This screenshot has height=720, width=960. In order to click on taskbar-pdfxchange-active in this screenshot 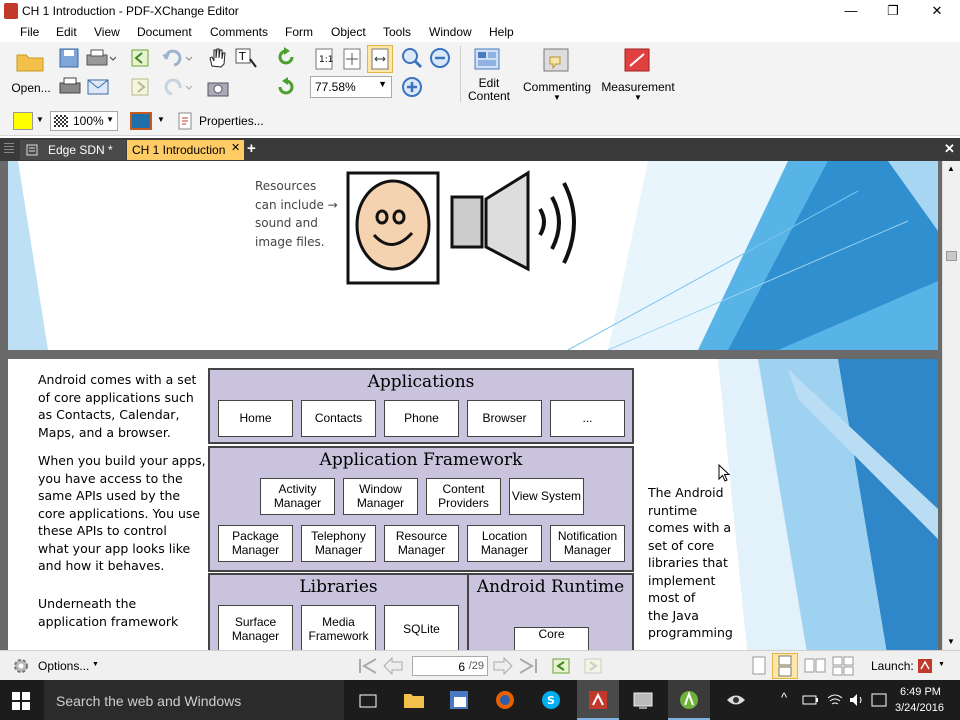, I will do `click(598, 700)`.